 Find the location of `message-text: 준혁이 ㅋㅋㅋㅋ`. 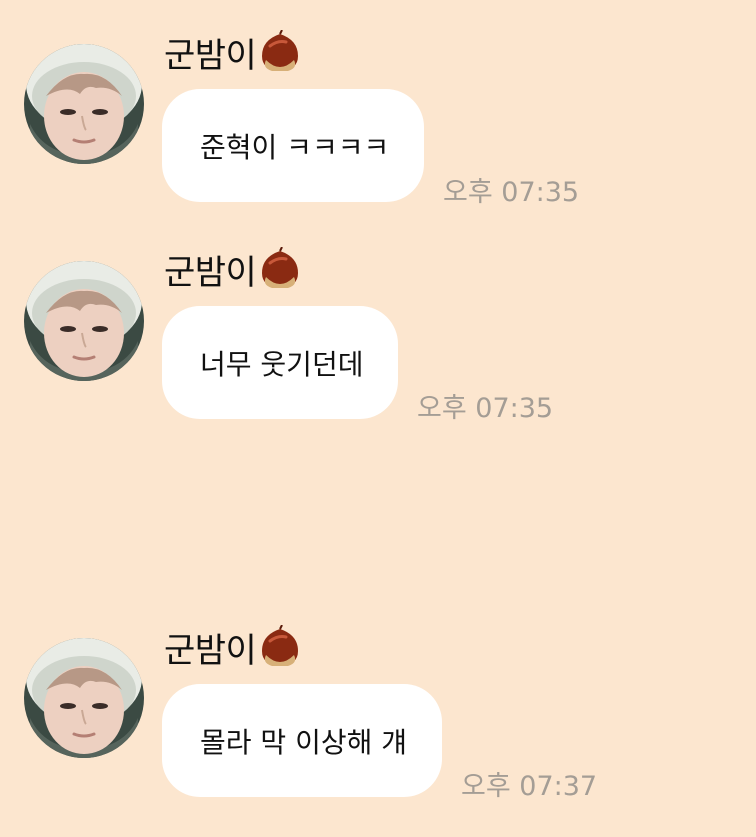

message-text: 준혁이 ㅋㅋㅋㅋ is located at coordinates (295, 147).